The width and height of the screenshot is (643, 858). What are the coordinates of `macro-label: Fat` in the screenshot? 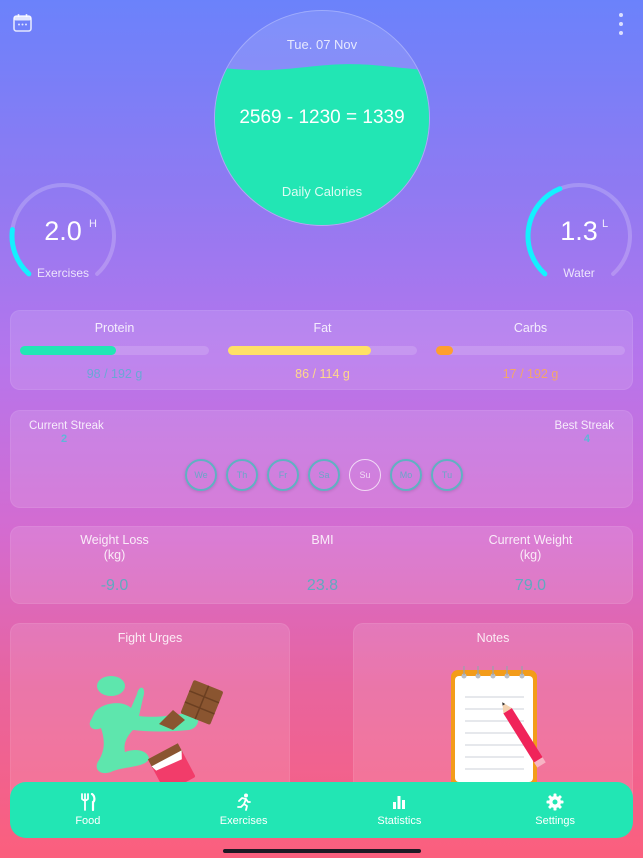 It's located at (322, 328).